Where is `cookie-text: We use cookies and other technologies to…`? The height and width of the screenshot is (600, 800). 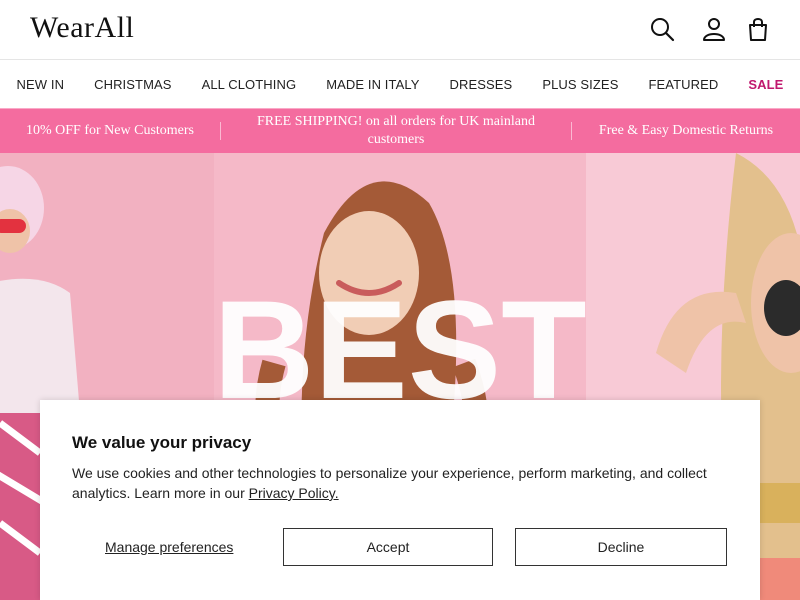
cookie-text: We use cookies and other technologies to… is located at coordinates (402, 483).